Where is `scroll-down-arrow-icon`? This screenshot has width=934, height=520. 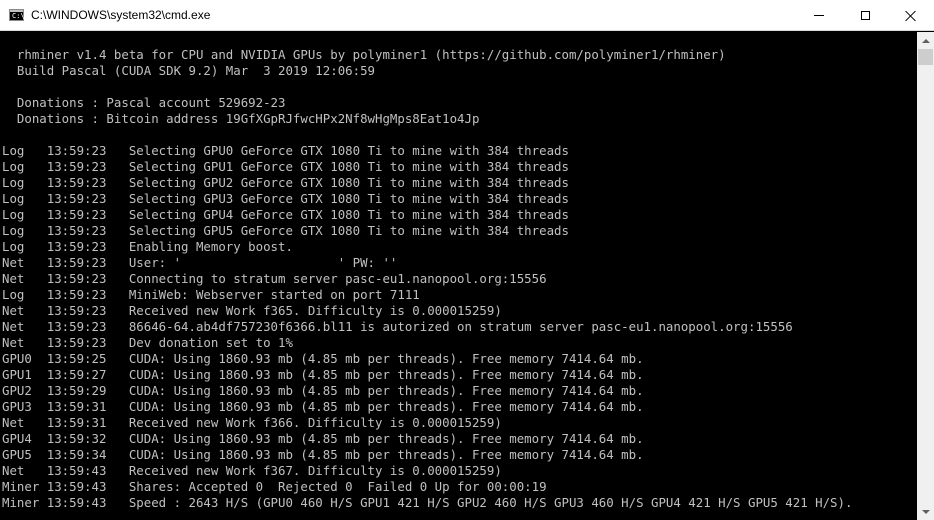
scroll-down-arrow-icon is located at coordinates (925, 511).